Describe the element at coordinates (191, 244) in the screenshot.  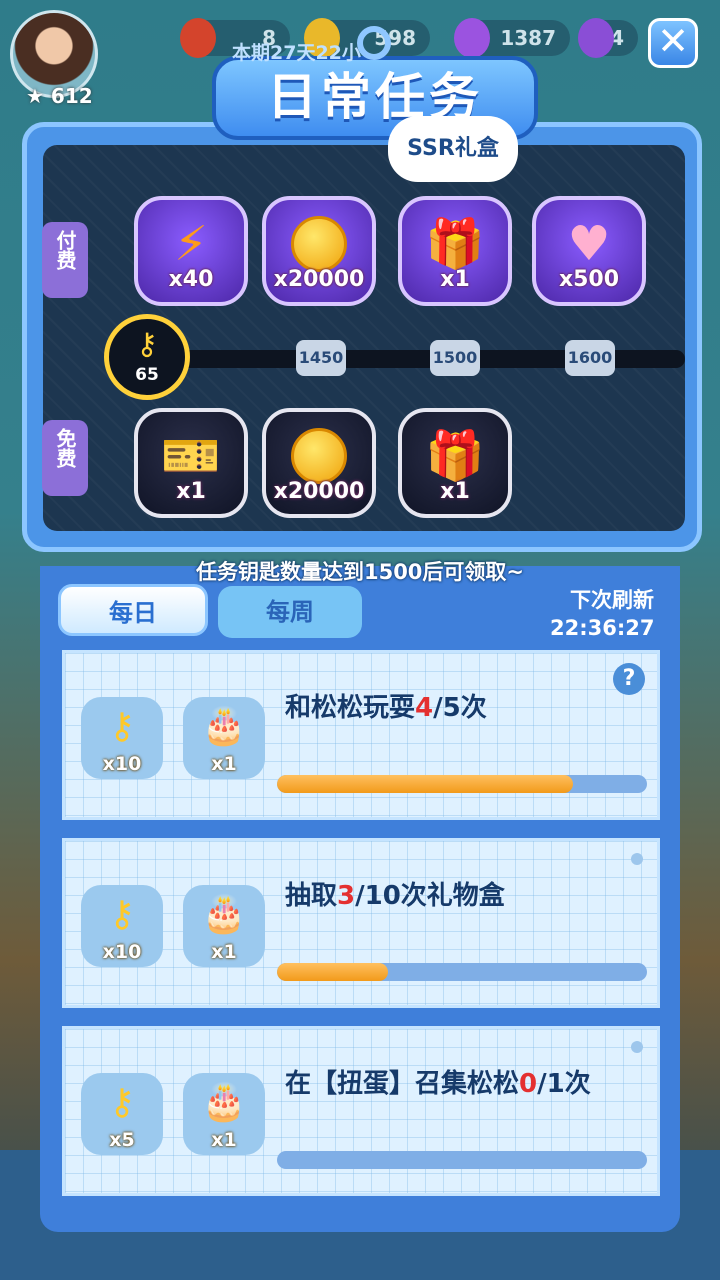
I see `lightning-icon: ⚡` at that location.